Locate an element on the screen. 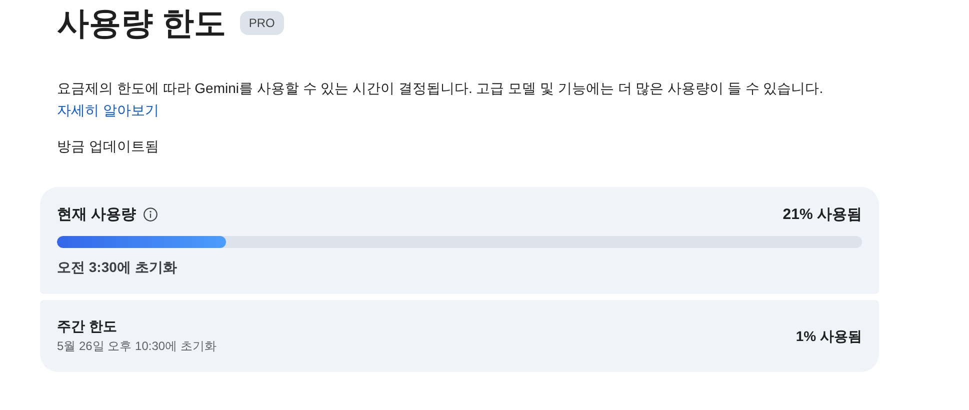 The width and height of the screenshot is (969, 410). usage-title: 현재 사용량 is located at coordinates (96, 214).